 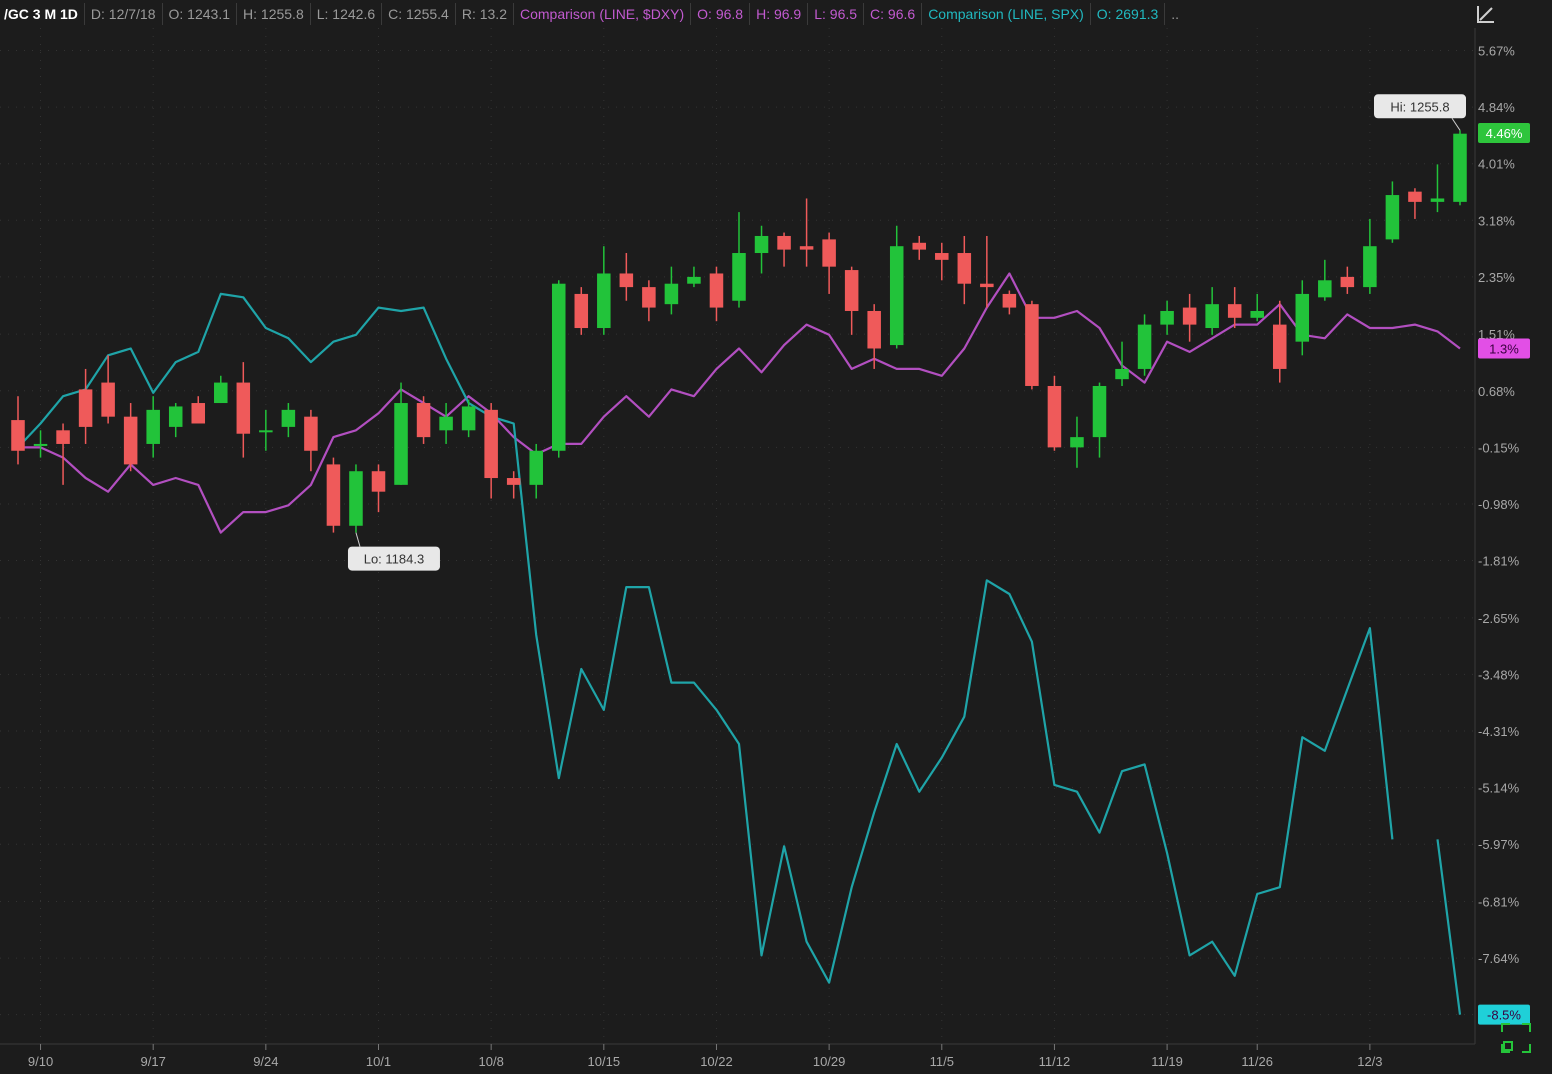 I want to click on high-readout: H: 1255.8, so click(x=274, y=14).